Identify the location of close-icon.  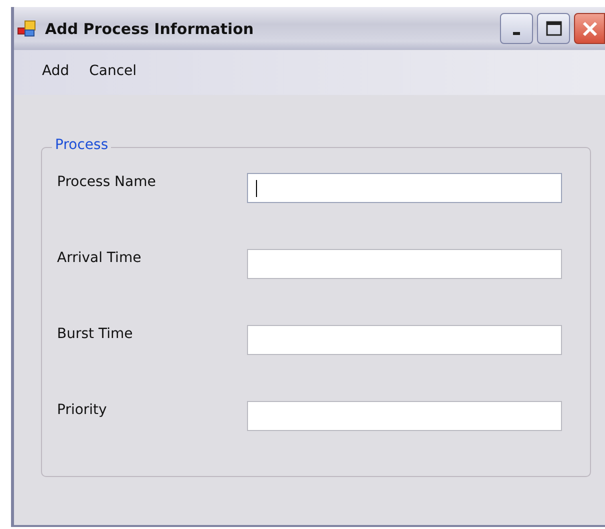
(590, 28).